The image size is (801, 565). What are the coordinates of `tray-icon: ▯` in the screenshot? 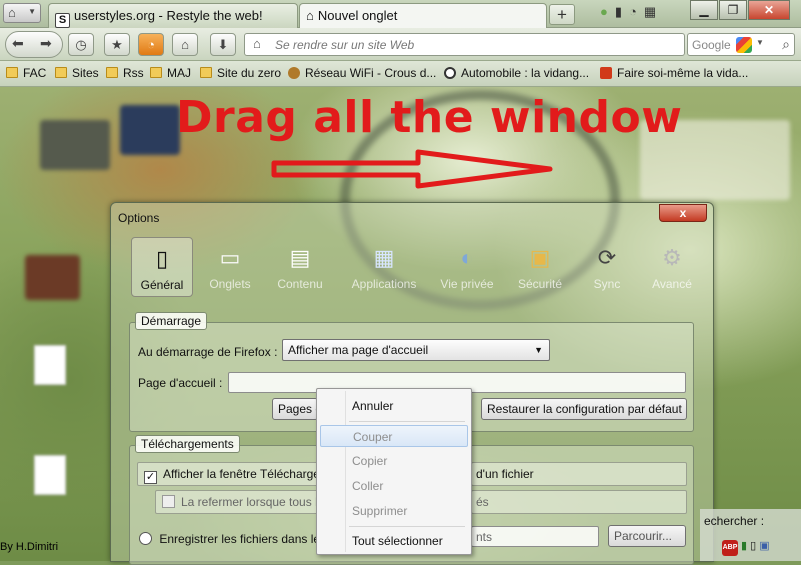 It's located at (753, 546).